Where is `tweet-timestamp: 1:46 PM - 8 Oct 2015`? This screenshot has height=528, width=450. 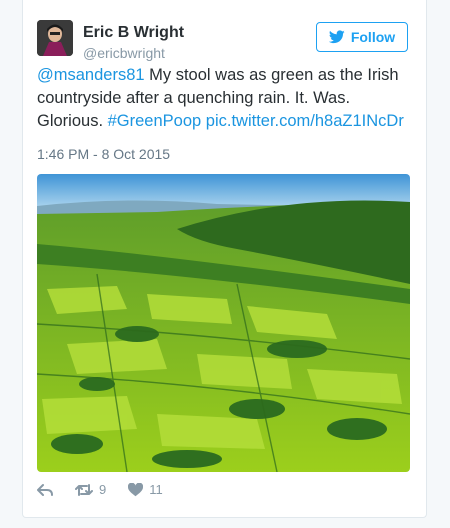 tweet-timestamp: 1:46 PM - 8 Oct 2015 is located at coordinates (103, 154).